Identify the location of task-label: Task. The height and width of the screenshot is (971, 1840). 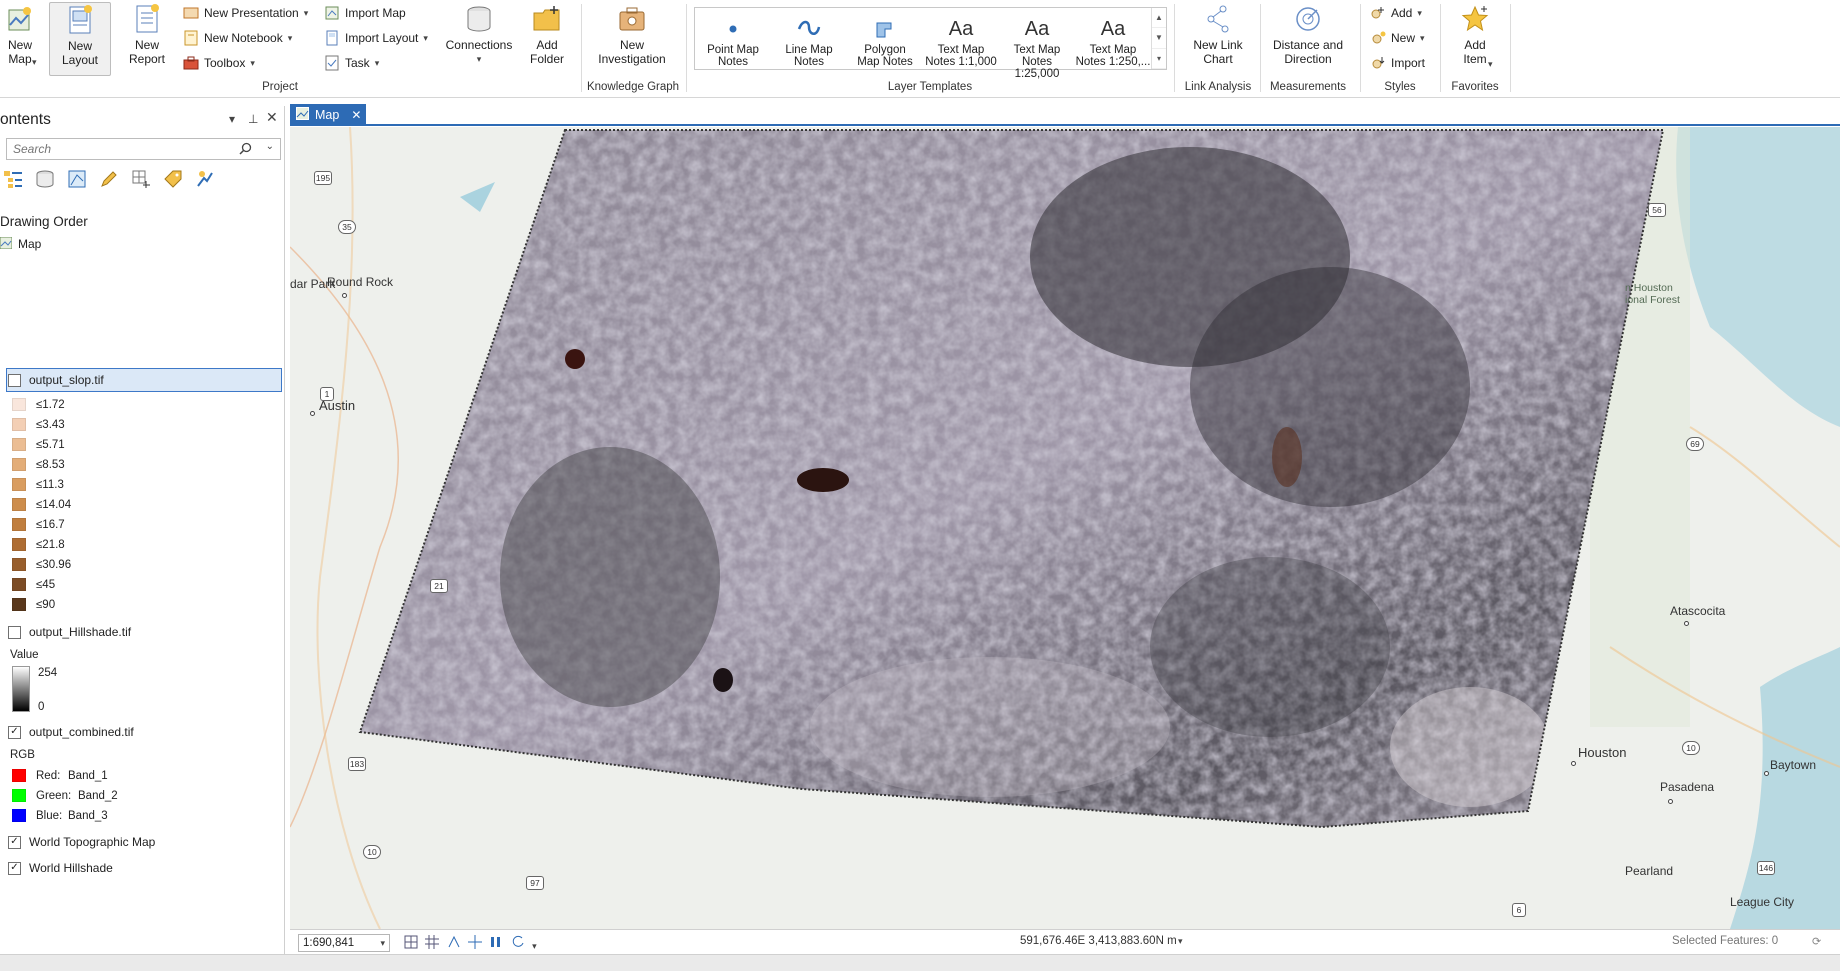
(357, 63).